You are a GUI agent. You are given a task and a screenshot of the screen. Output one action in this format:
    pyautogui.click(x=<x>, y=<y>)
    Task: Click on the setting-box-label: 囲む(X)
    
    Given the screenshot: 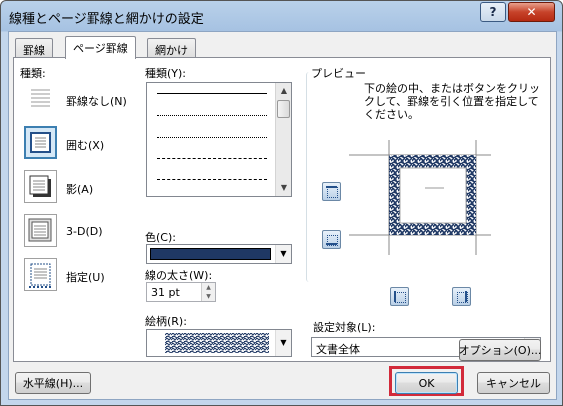 What is the action you would take?
    pyautogui.click(x=85, y=145)
    